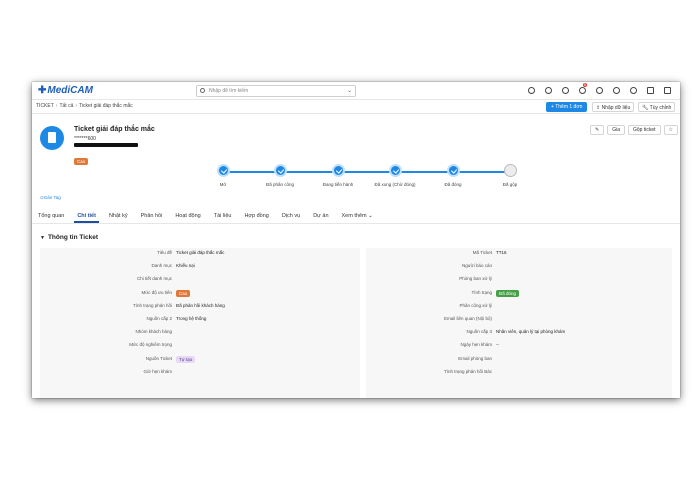  What do you see at coordinates (197, 294) in the screenshot?
I see `detail-row: Mức độ ưu tiên Cao` at bounding box center [197, 294].